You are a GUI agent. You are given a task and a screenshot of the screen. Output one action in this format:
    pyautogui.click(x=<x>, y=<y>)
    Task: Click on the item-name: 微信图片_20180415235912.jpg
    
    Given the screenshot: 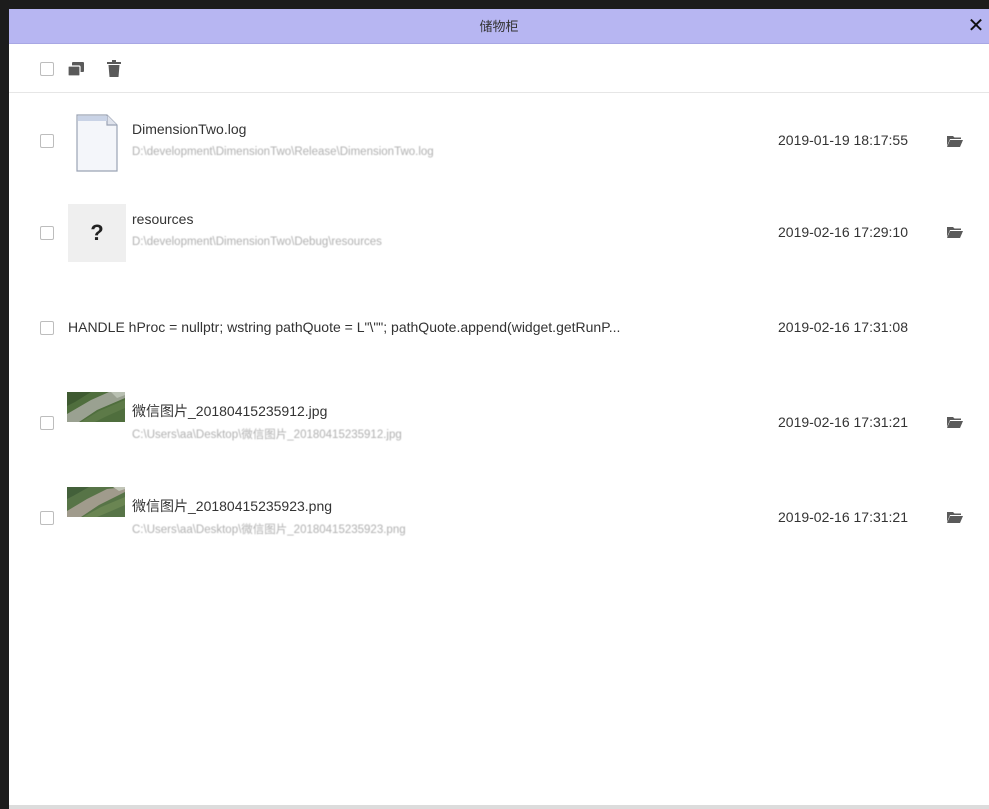 What is the action you would take?
    pyautogui.click(x=230, y=411)
    